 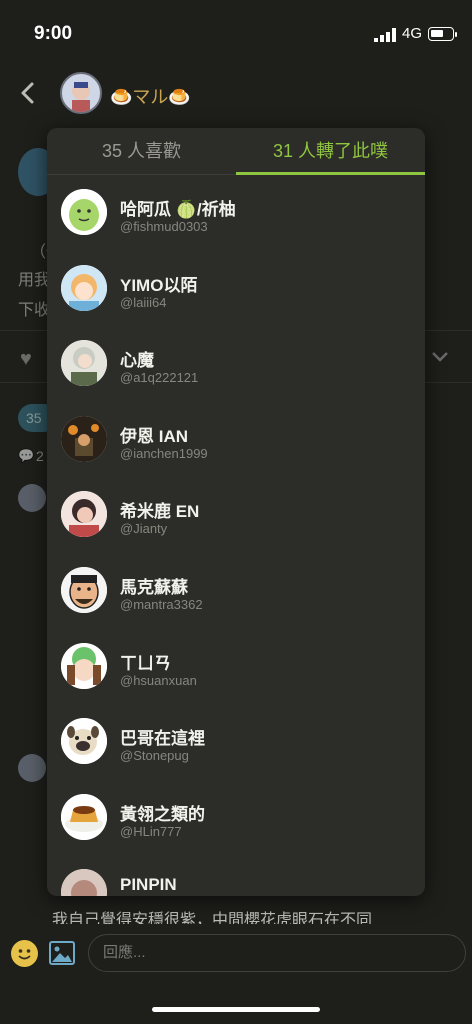 I want to click on post-text-line: 用我, so click(x=34, y=280).